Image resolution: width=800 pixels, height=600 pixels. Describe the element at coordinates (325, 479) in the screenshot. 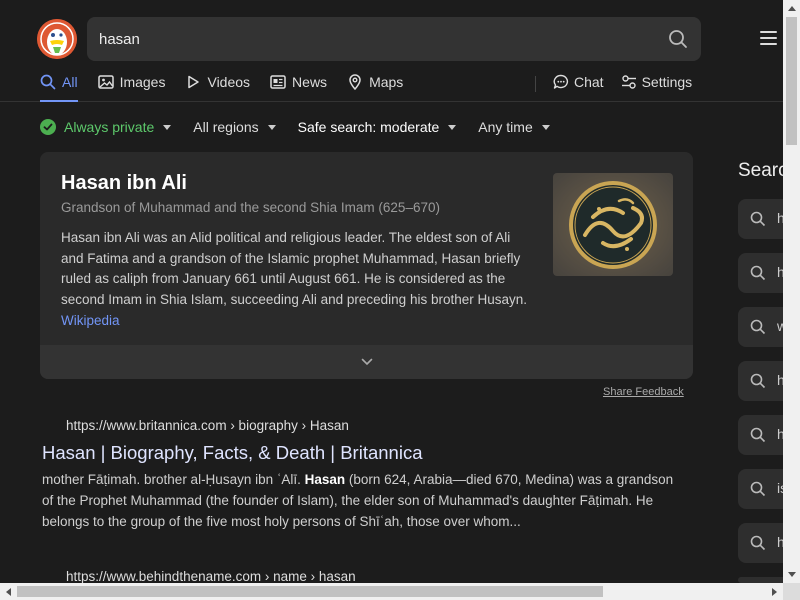

I see `snippet-highlight: Hasan` at that location.